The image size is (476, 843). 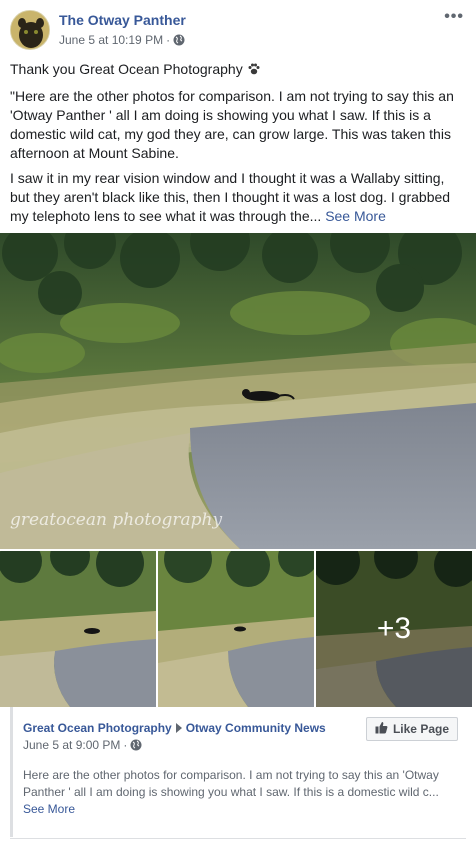 I want to click on photo-thumbnail-3: +3, so click(x=394, y=629).